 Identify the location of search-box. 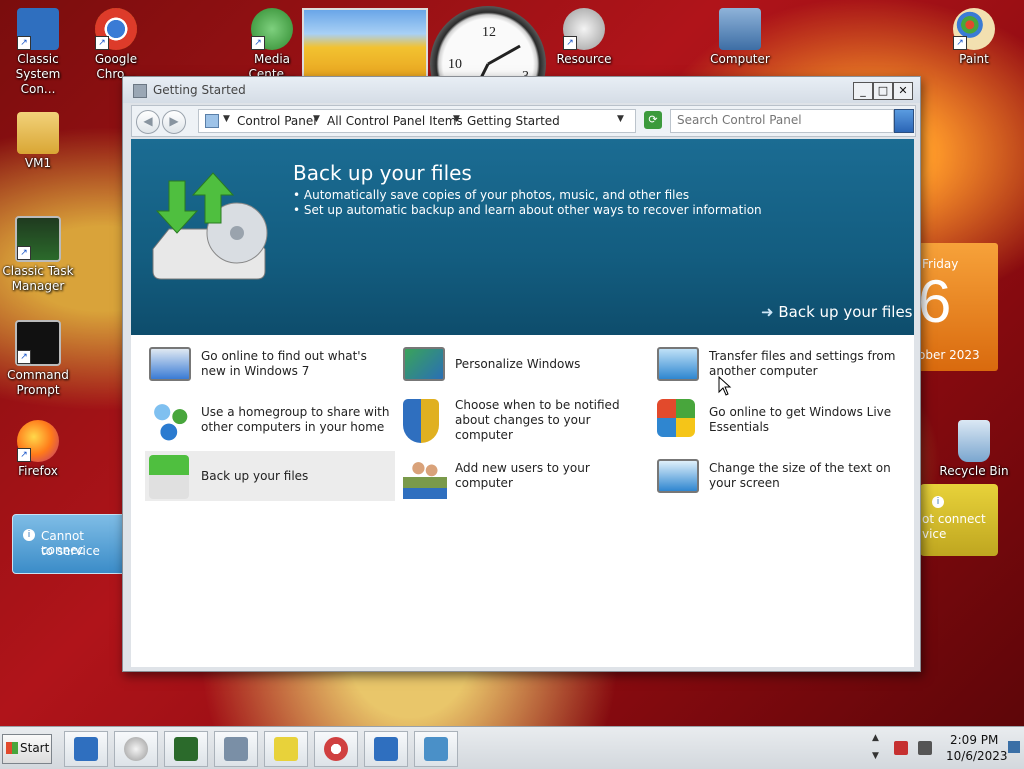
(782, 121).